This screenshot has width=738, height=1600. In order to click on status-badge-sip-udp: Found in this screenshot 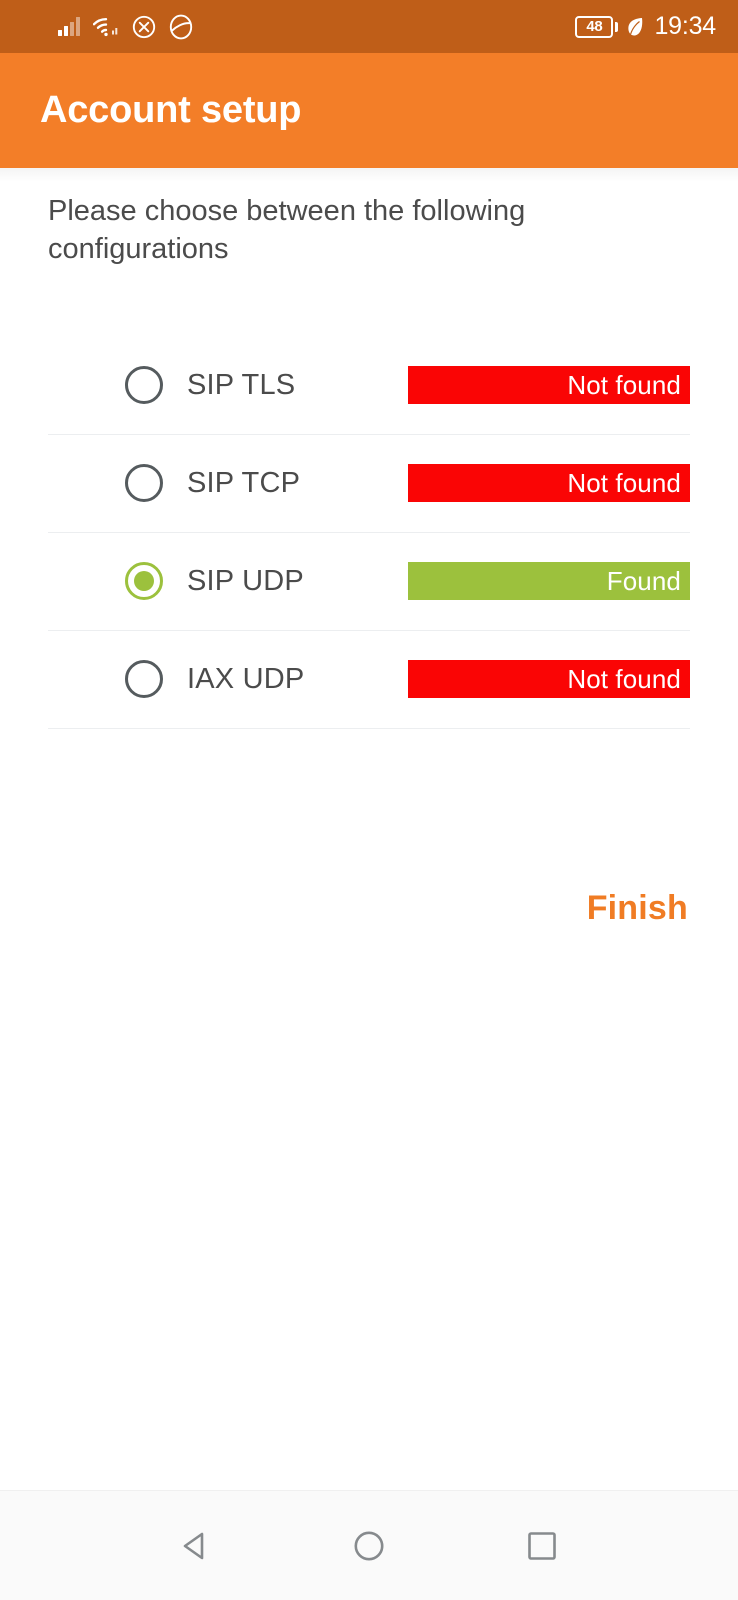, I will do `click(549, 581)`.